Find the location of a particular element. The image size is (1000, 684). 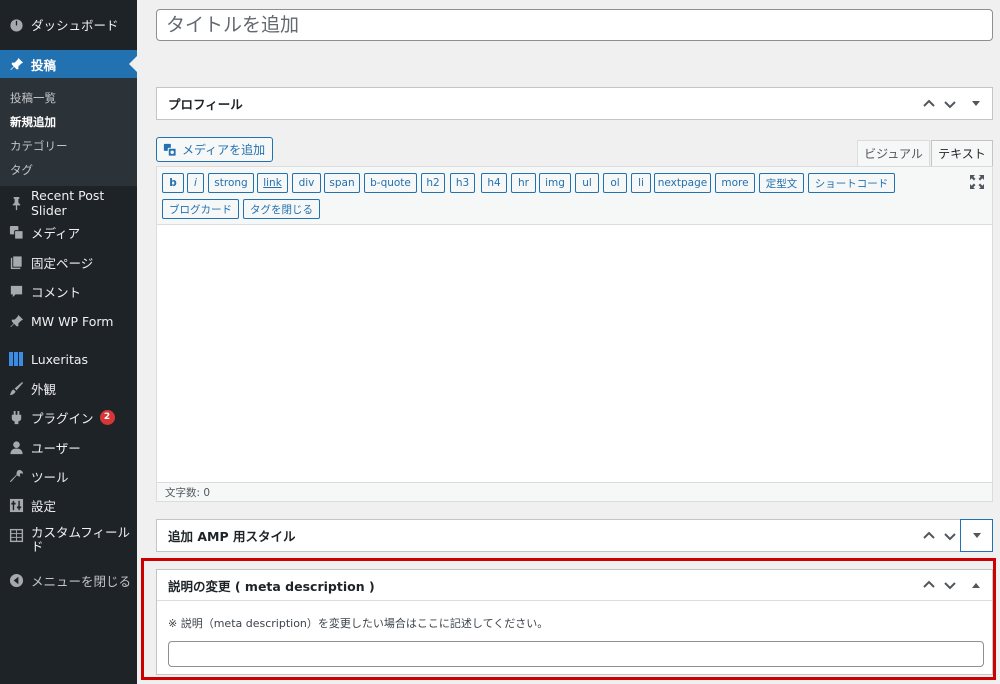

qt-hr-button: hr is located at coordinates (523, 183).